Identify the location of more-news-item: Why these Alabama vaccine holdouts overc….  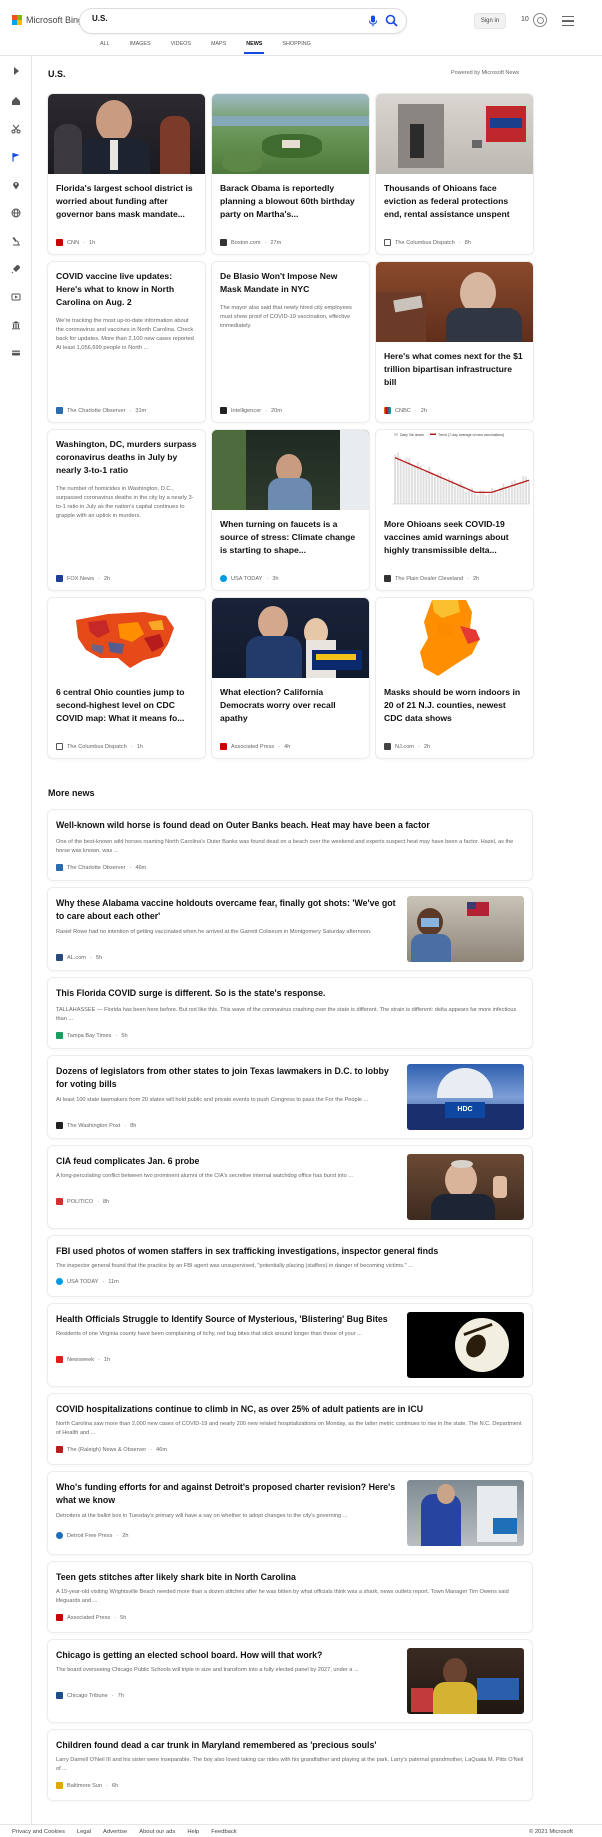
(290, 929).